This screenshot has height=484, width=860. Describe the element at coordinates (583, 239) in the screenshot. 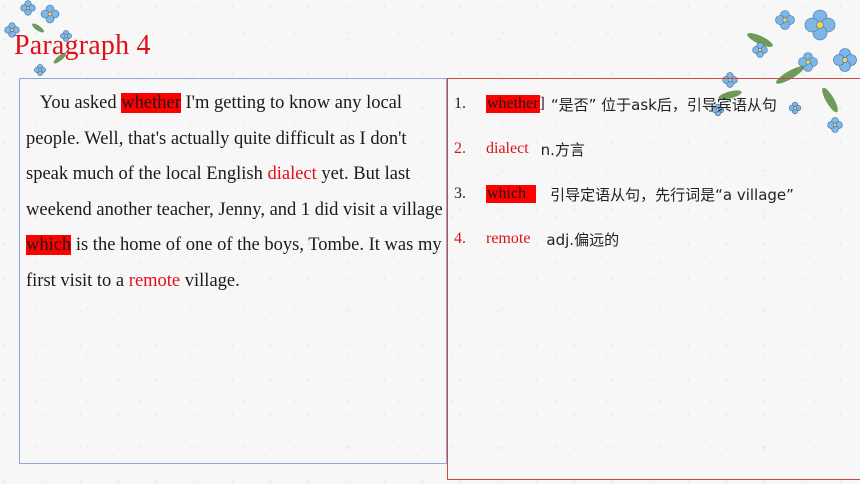

I see `vocab-definition: adj.偏远的` at that location.